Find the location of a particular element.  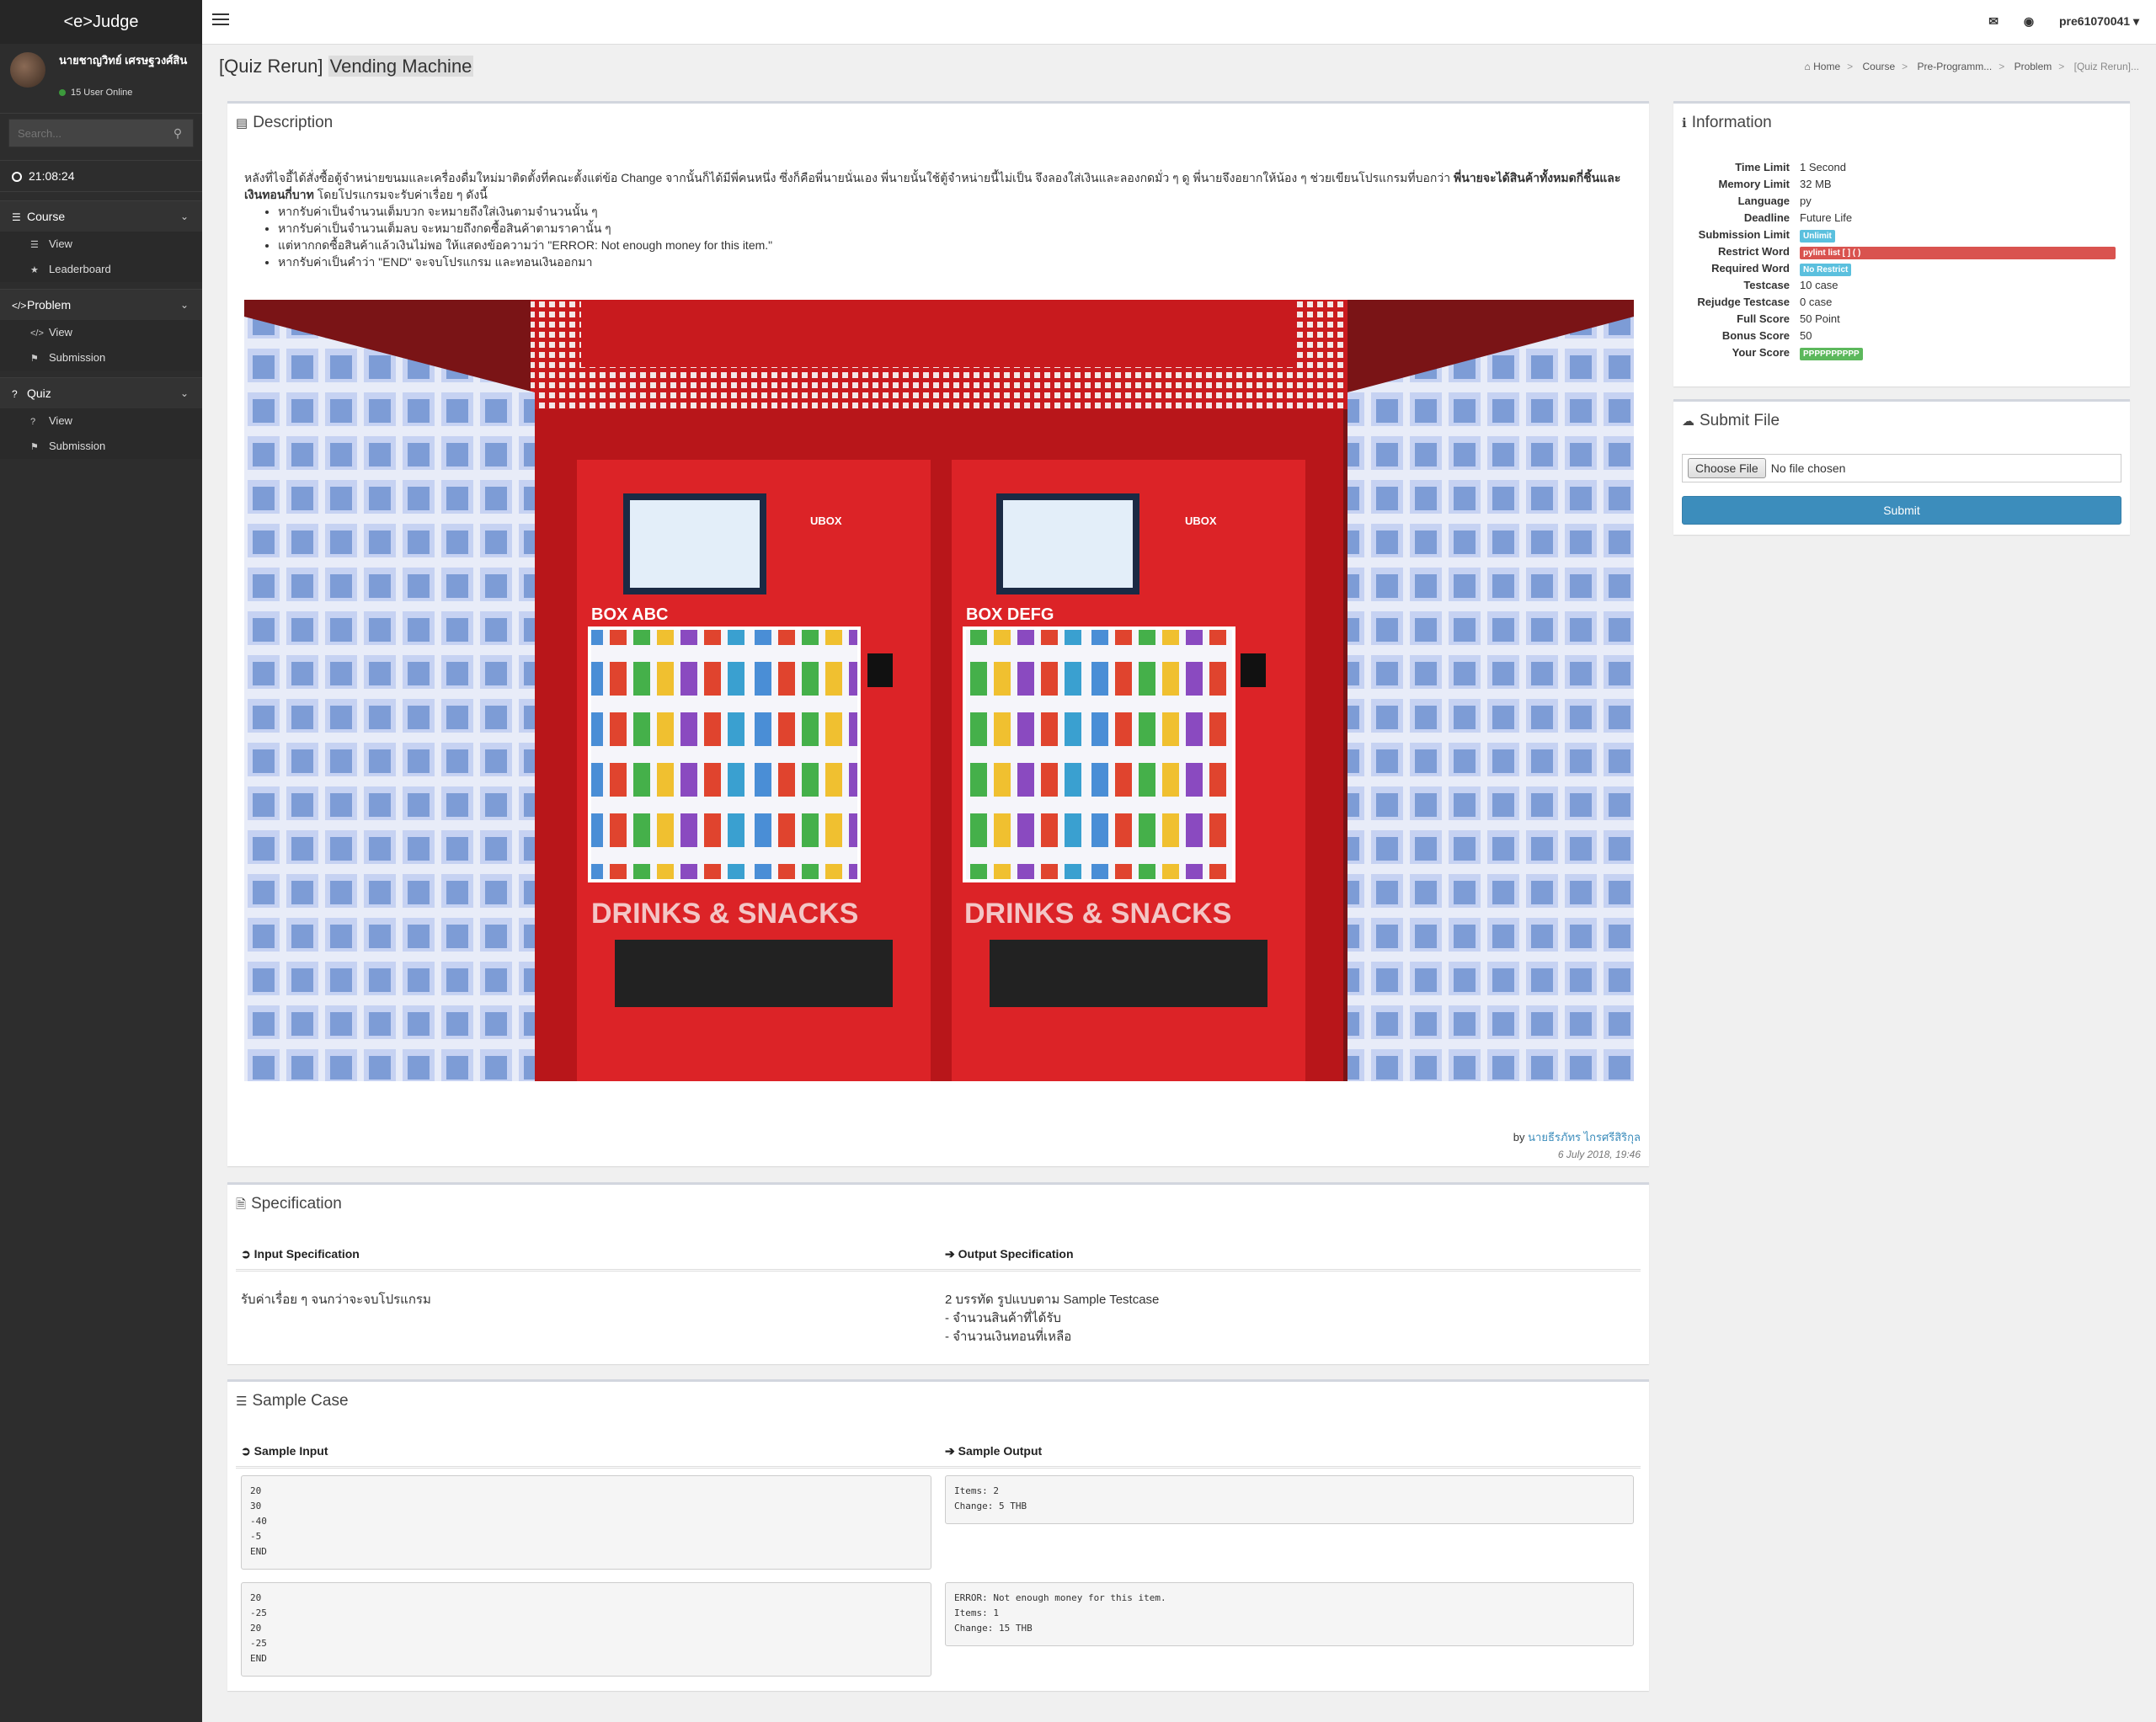

status-badge: No Restrict is located at coordinates (1826, 270).